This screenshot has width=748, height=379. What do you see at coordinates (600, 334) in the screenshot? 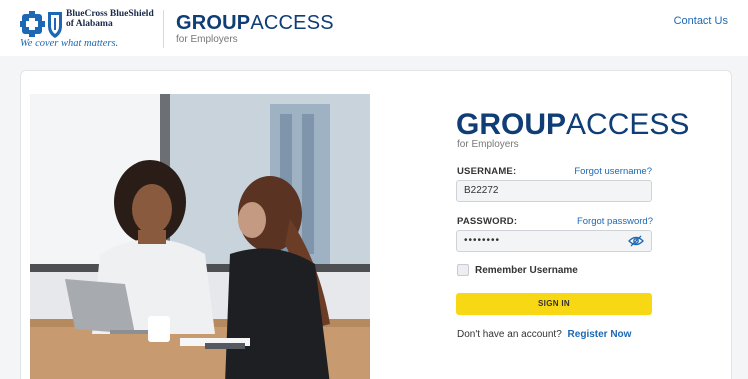
I see `register-now-link: Register Now` at bounding box center [600, 334].